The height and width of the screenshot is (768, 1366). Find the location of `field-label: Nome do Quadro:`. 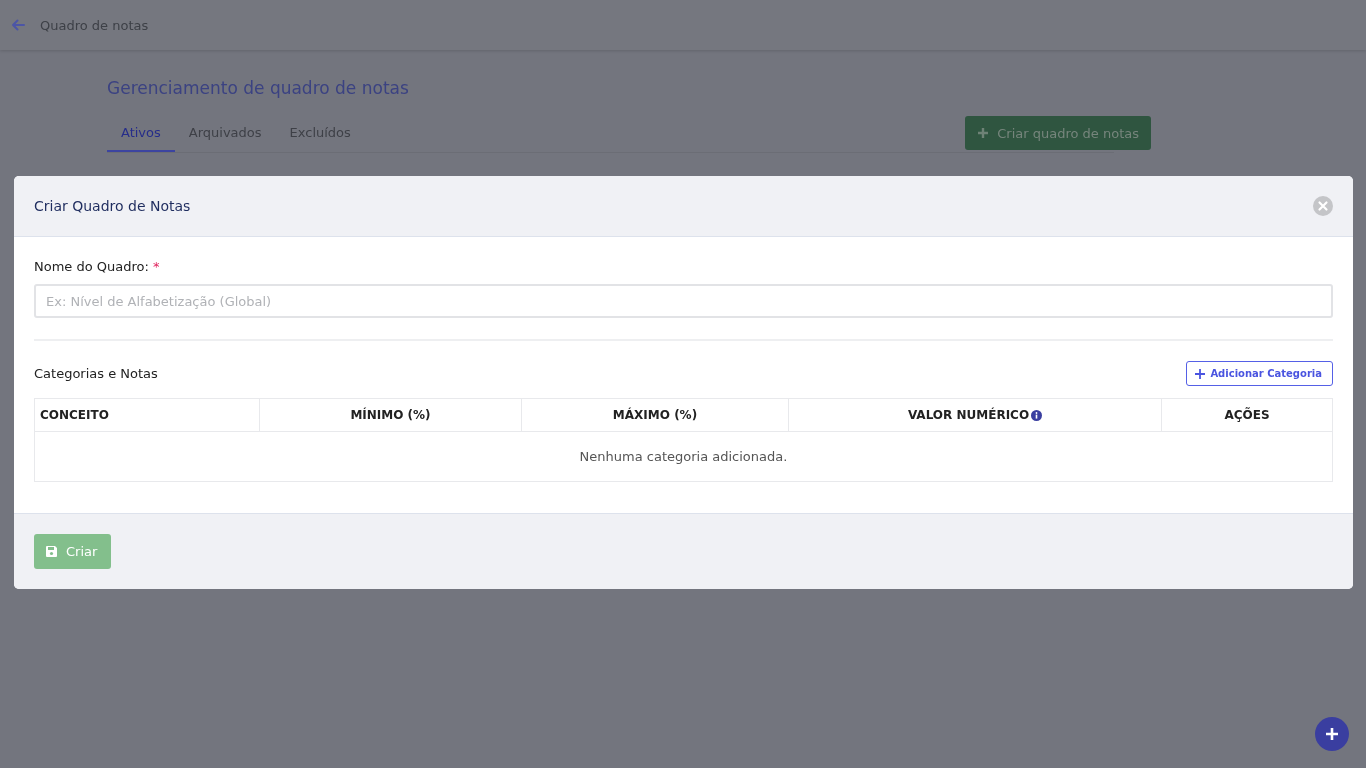

field-label: Nome do Quadro: is located at coordinates (91, 266).